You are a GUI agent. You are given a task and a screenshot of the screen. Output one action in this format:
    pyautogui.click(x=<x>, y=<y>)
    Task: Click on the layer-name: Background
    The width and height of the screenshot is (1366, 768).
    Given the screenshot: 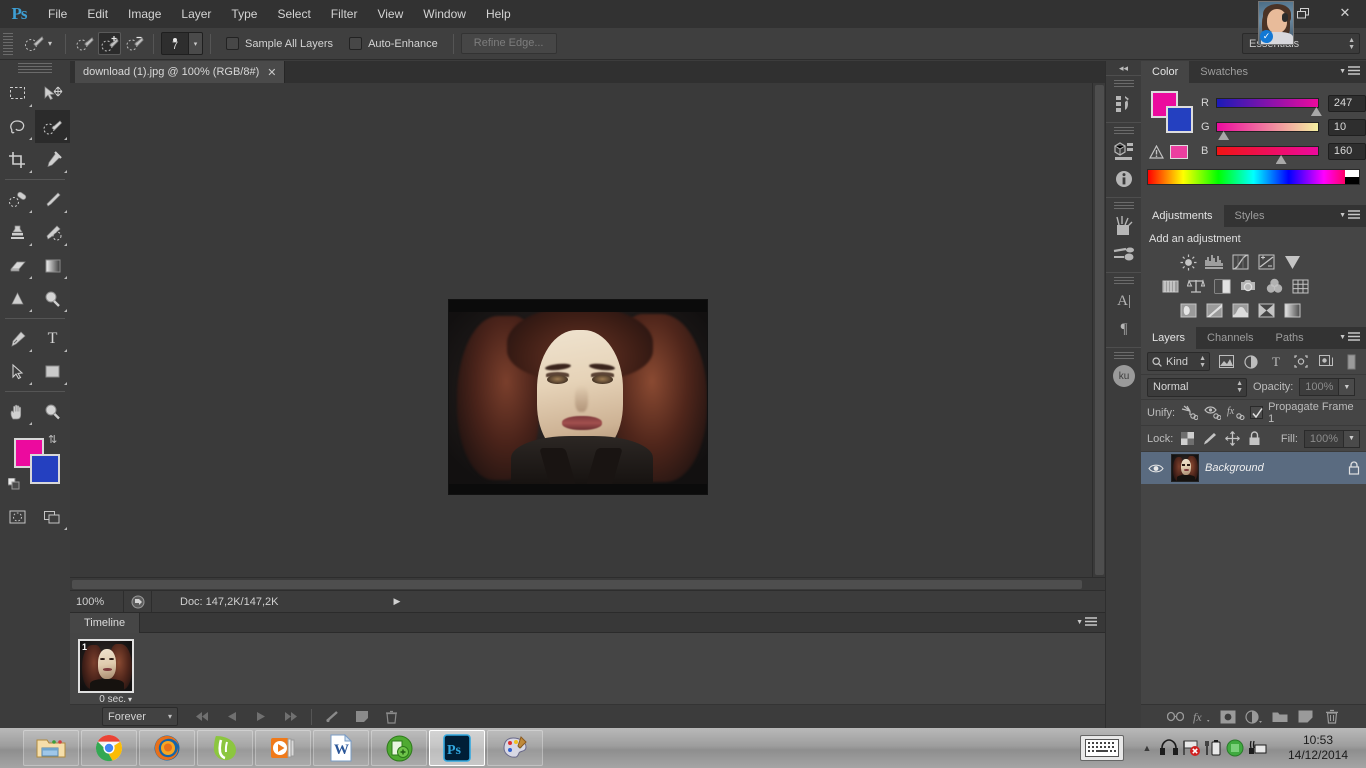 What is the action you would take?
    pyautogui.click(x=1273, y=468)
    